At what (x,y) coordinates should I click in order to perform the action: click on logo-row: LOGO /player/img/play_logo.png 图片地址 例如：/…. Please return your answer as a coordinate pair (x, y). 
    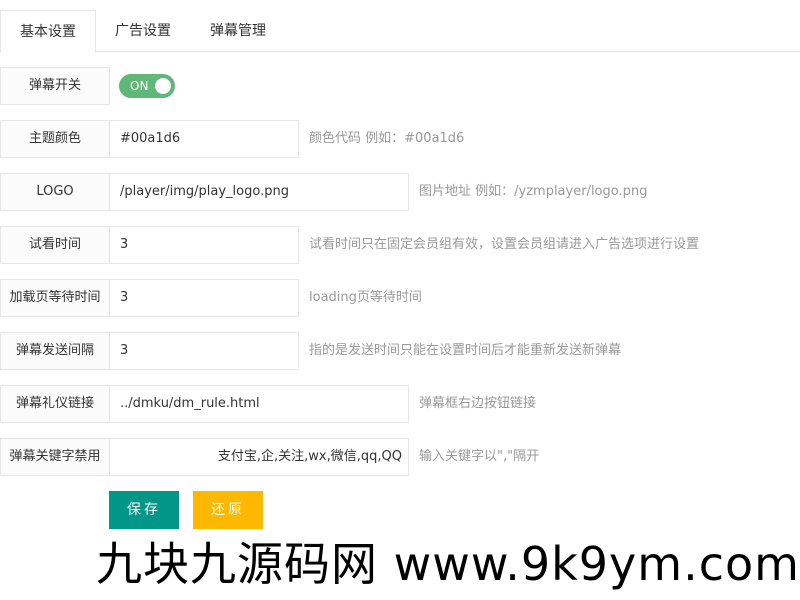
    Looking at the image, I should click on (400, 192).